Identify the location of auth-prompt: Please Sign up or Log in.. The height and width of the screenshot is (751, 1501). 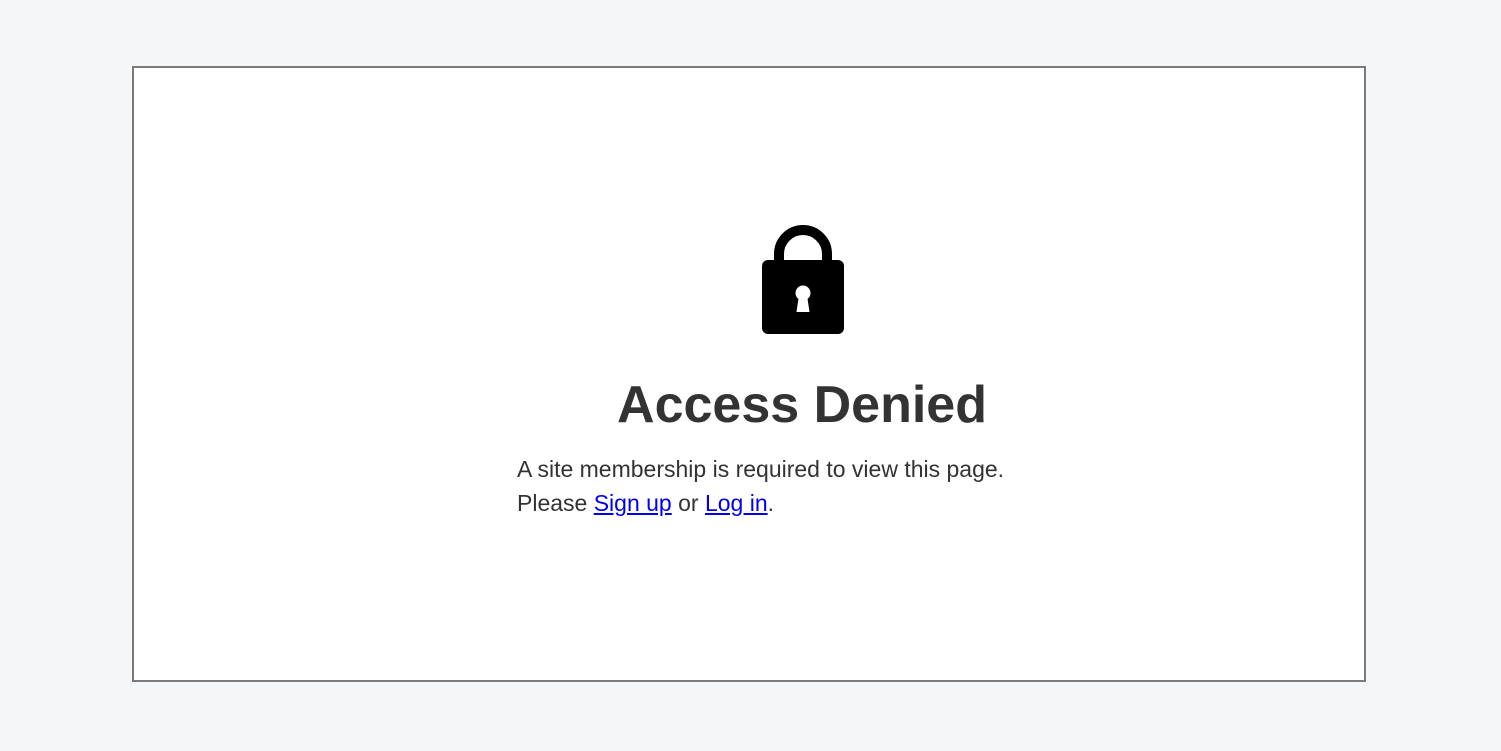
(760, 503).